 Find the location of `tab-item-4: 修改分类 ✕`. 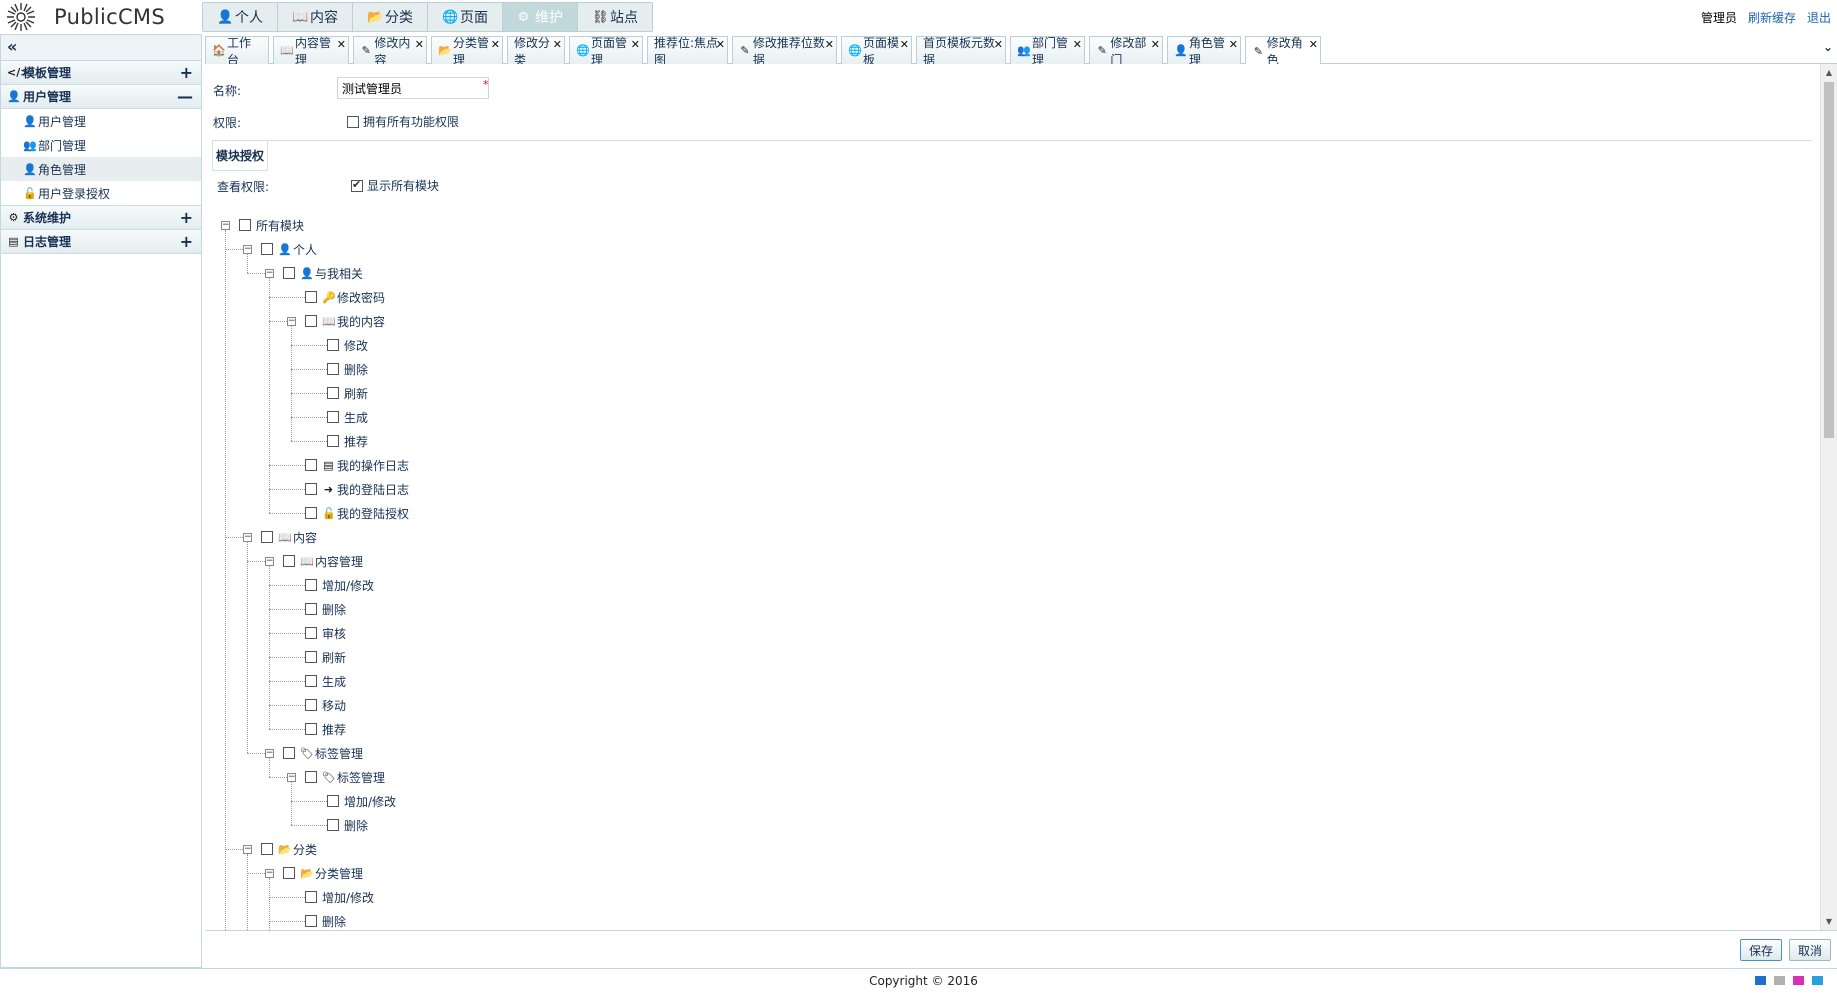

tab-item-4: 修改分类 ✕ is located at coordinates (536, 51).